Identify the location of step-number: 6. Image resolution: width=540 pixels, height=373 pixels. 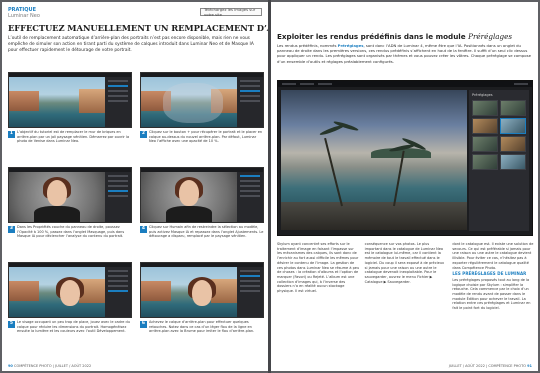
(143, 324).